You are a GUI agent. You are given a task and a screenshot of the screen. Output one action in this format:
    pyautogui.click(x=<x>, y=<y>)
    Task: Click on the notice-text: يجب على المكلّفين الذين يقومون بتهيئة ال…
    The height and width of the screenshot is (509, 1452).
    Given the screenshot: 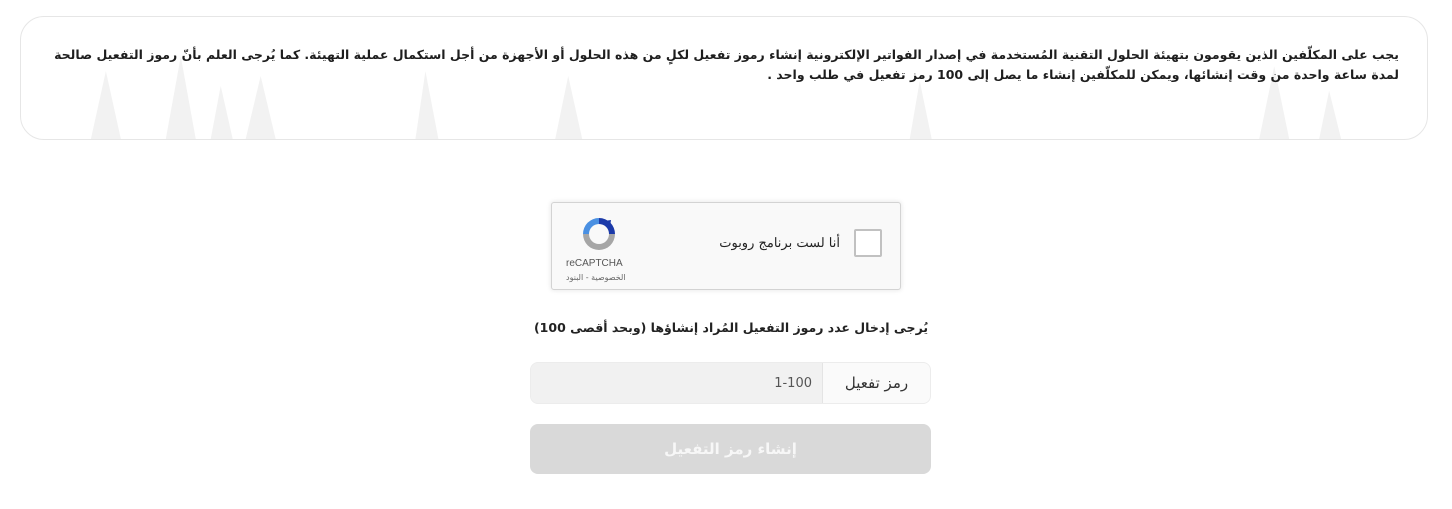 What is the action you would take?
    pyautogui.click(x=726, y=64)
    